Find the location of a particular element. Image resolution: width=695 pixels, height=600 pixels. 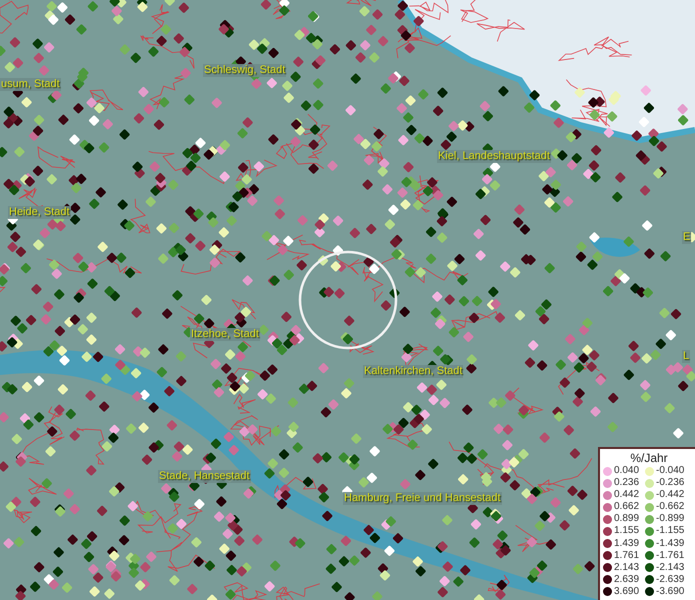

legend-value: 3.690 is located at coordinates (627, 592).